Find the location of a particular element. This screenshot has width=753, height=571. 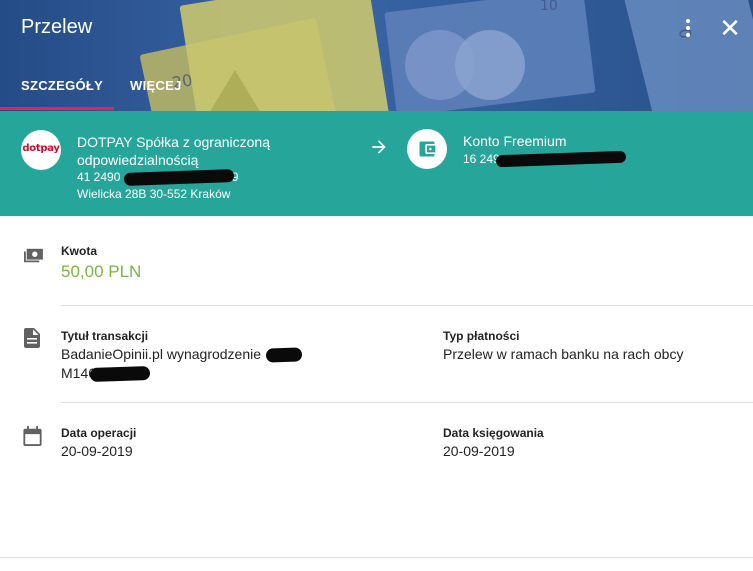

amount-label: Kwota is located at coordinates (79, 251).